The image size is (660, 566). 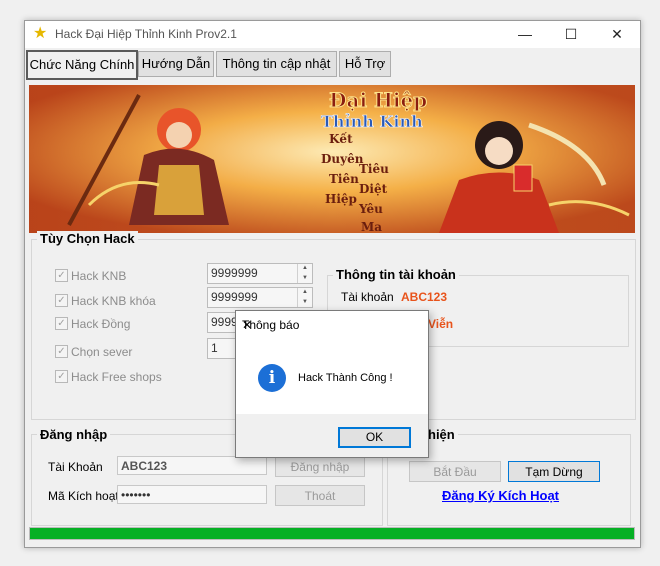 What do you see at coordinates (61, 275) in the screenshot?
I see `hack-knb-checkbox: ✓` at bounding box center [61, 275].